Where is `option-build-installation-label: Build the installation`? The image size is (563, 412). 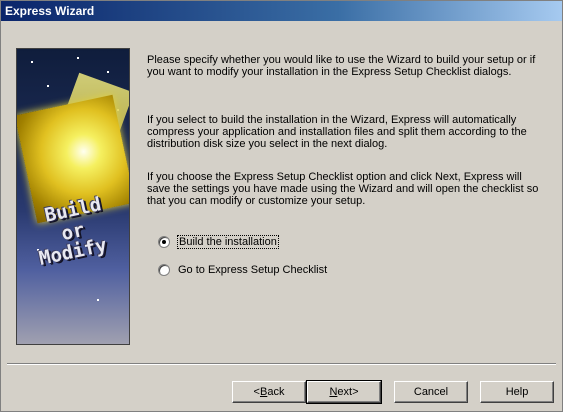 option-build-installation-label: Build the installation is located at coordinates (228, 242).